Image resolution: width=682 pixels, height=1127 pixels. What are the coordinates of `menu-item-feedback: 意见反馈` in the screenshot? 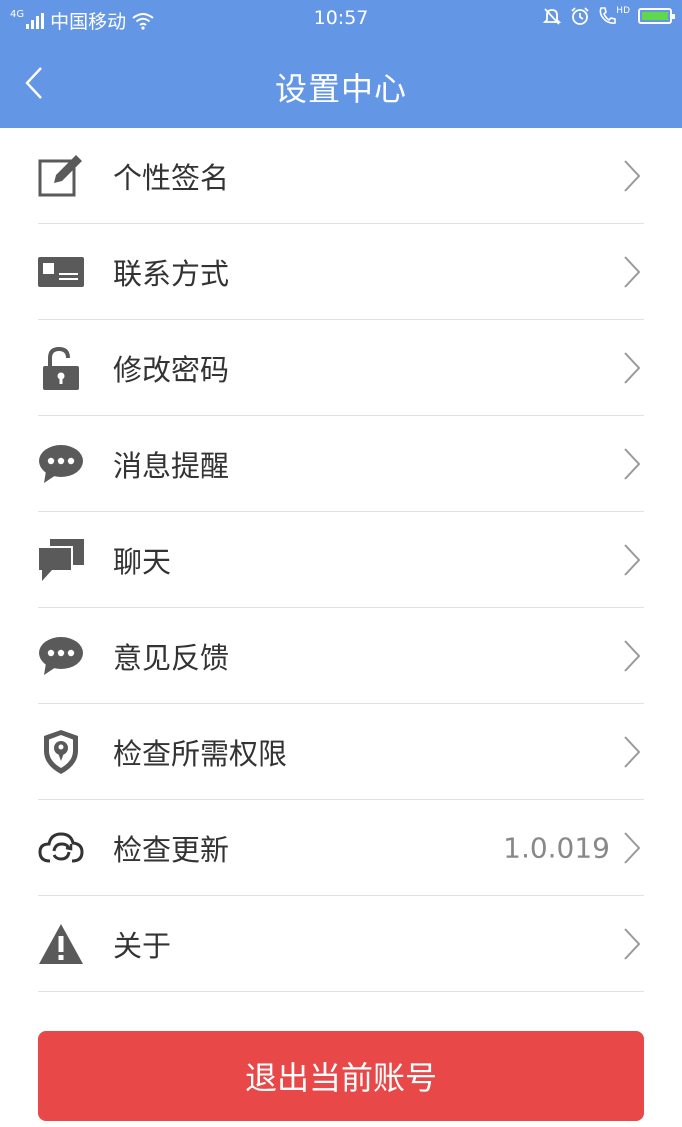 It's located at (341, 656).